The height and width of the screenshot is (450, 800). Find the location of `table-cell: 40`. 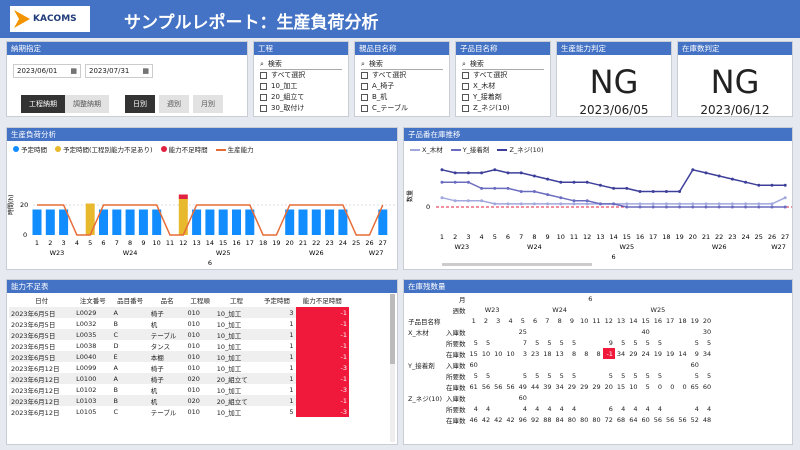

table-cell: 40 is located at coordinates (645, 331).